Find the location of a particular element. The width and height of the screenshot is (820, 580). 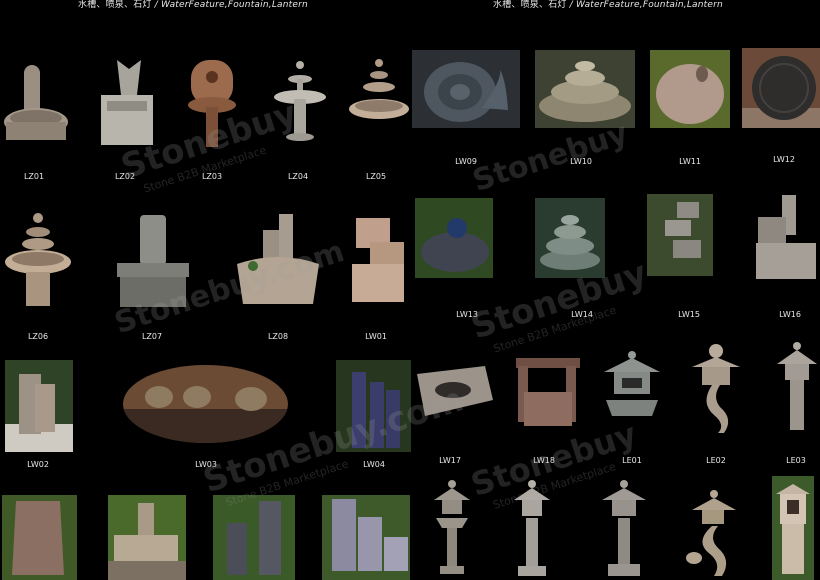

product-lw18: LW18 is located at coordinates (548, 411).